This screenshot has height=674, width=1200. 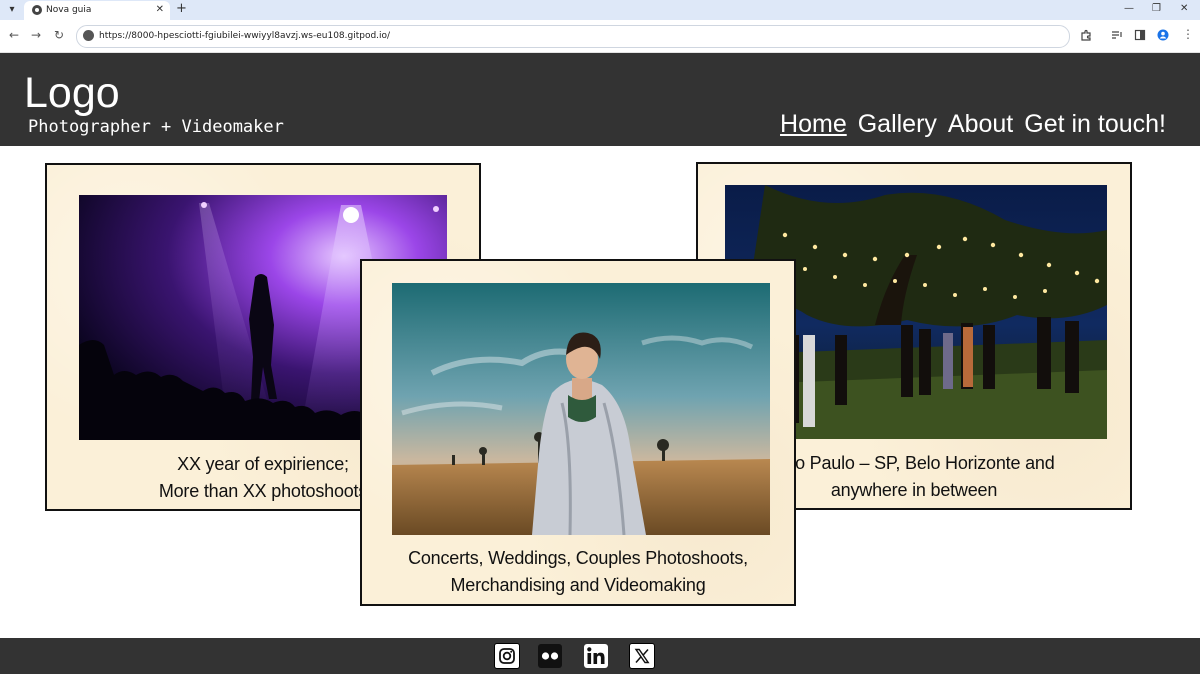 I want to click on window-close-icon: ✕, so click(x=1184, y=9).